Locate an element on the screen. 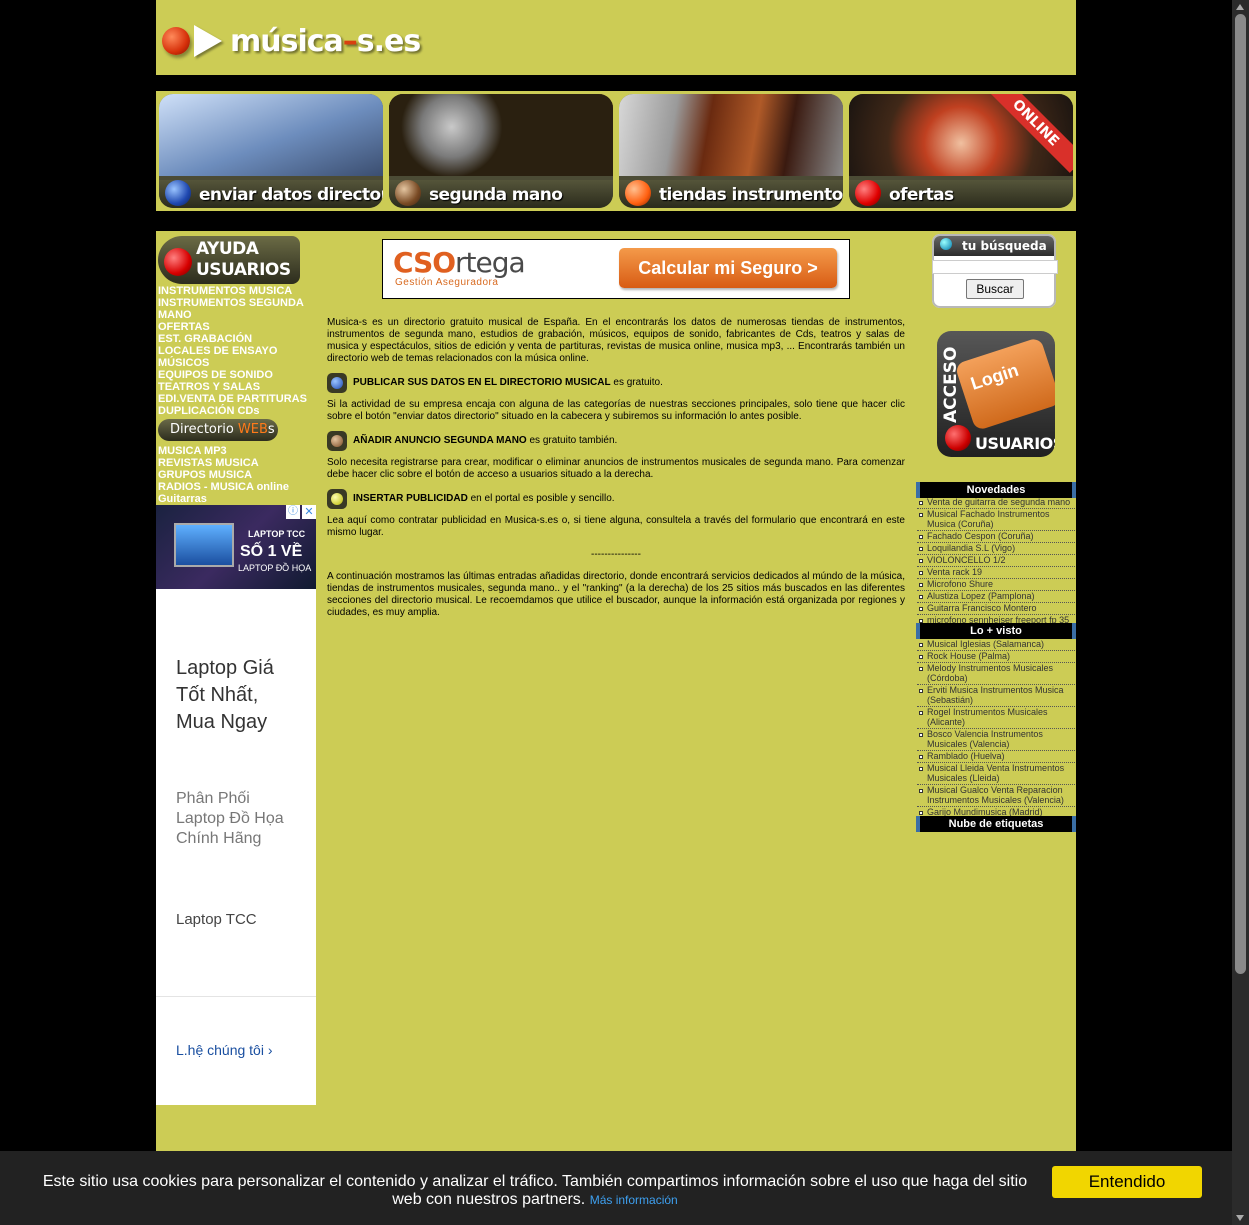 The image size is (1249, 1225). list-item: Rock House (Palma) is located at coordinates (996, 657).